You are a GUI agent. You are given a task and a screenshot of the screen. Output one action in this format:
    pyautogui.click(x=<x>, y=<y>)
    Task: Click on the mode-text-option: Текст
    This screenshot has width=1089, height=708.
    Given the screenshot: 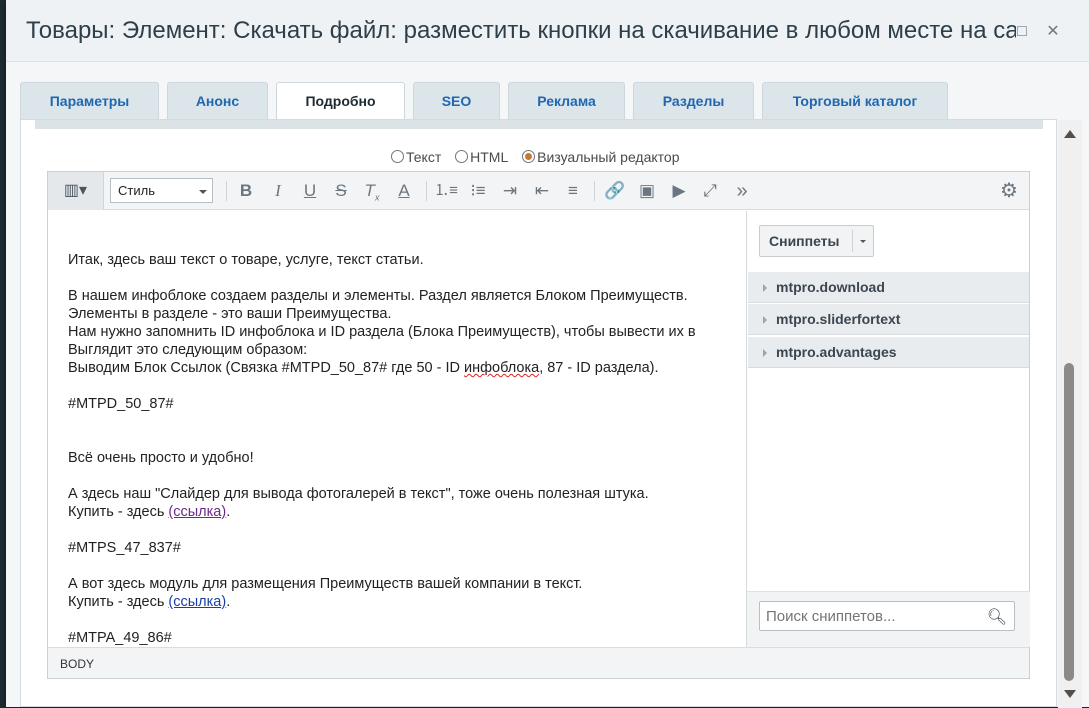 What is the action you would take?
    pyautogui.click(x=416, y=157)
    